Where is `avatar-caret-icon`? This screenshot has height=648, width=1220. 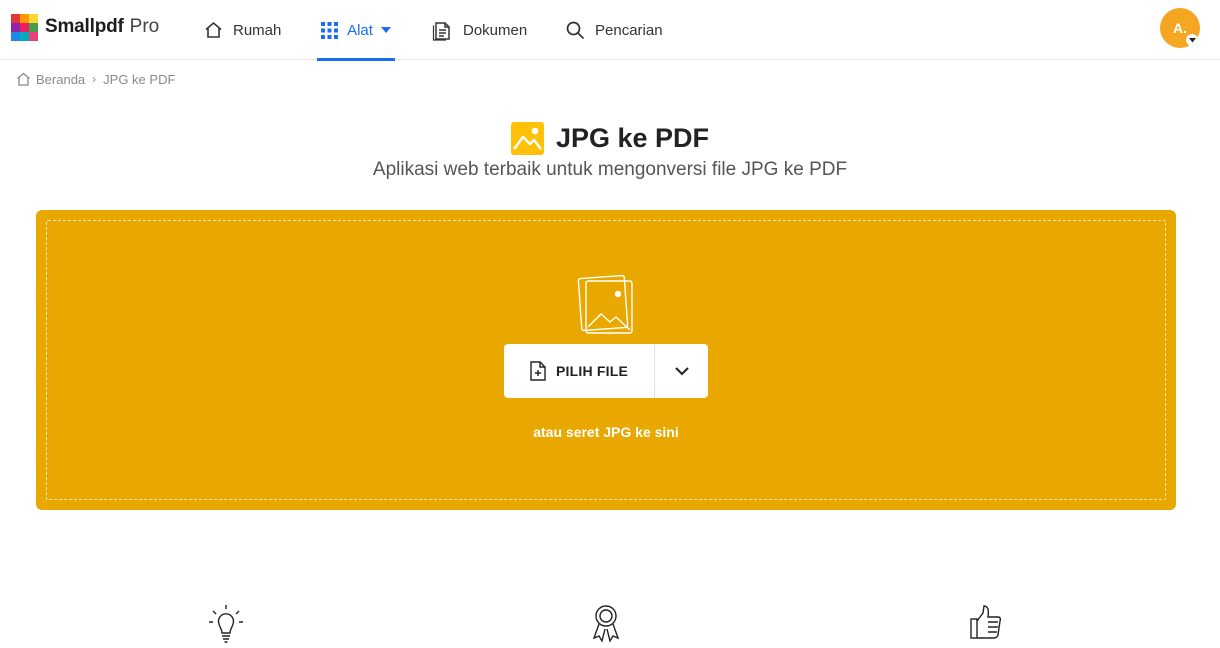 avatar-caret-icon is located at coordinates (1192, 40).